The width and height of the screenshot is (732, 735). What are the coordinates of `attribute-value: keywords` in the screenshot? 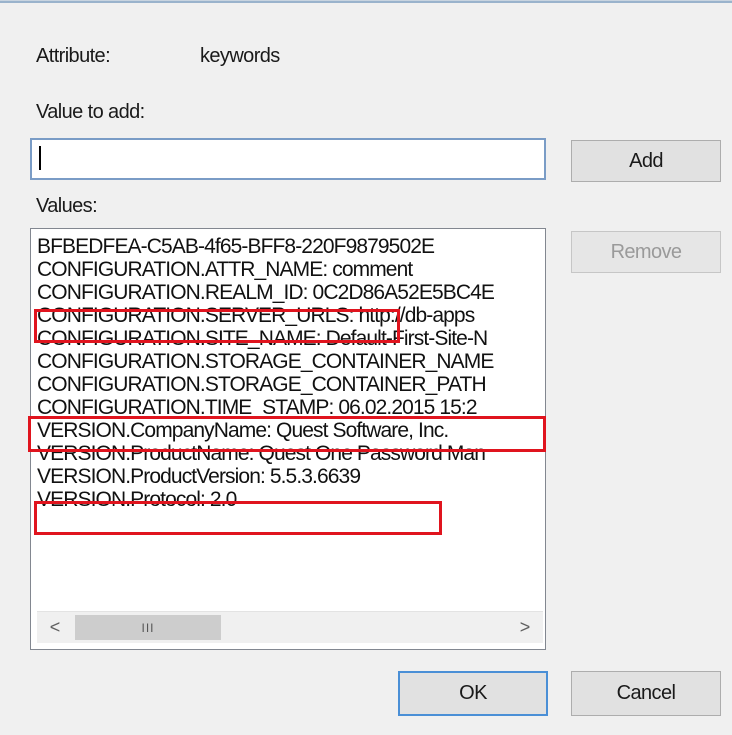 It's located at (240, 56).